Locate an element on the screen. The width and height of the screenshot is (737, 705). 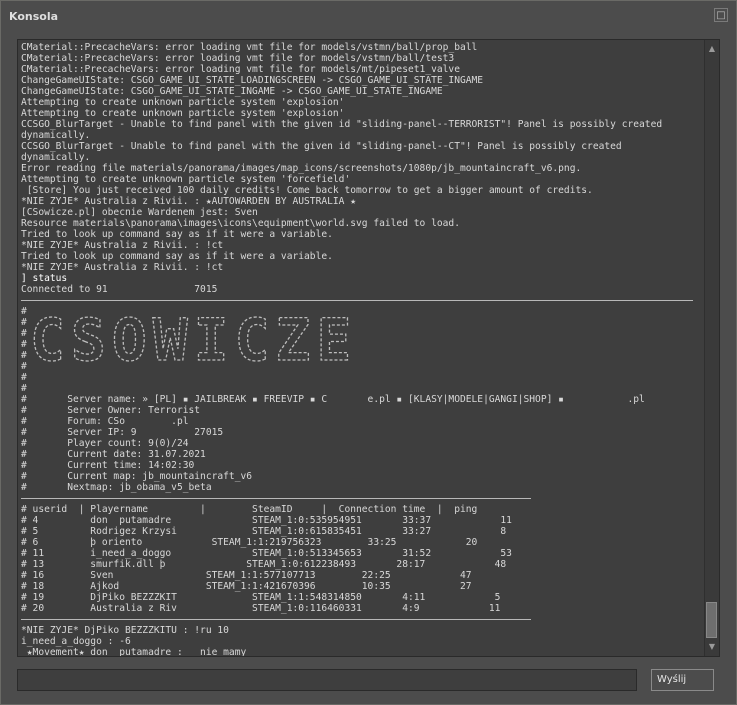
server-ascii-banner: CSOWICZE is located at coordinates (193, 338).